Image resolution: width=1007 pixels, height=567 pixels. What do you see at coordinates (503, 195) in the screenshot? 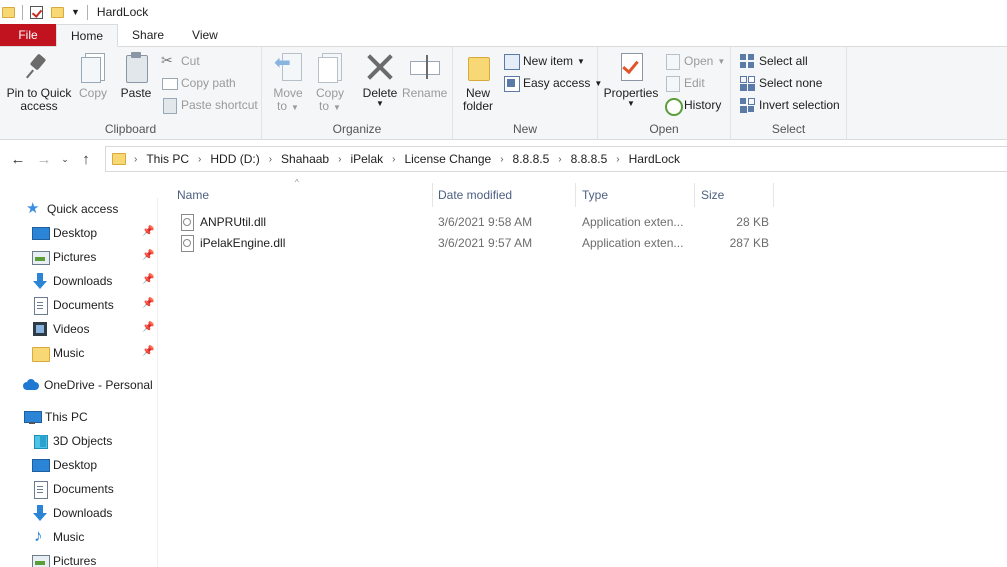
I see `column-header-date-modified: Date modified` at bounding box center [503, 195].